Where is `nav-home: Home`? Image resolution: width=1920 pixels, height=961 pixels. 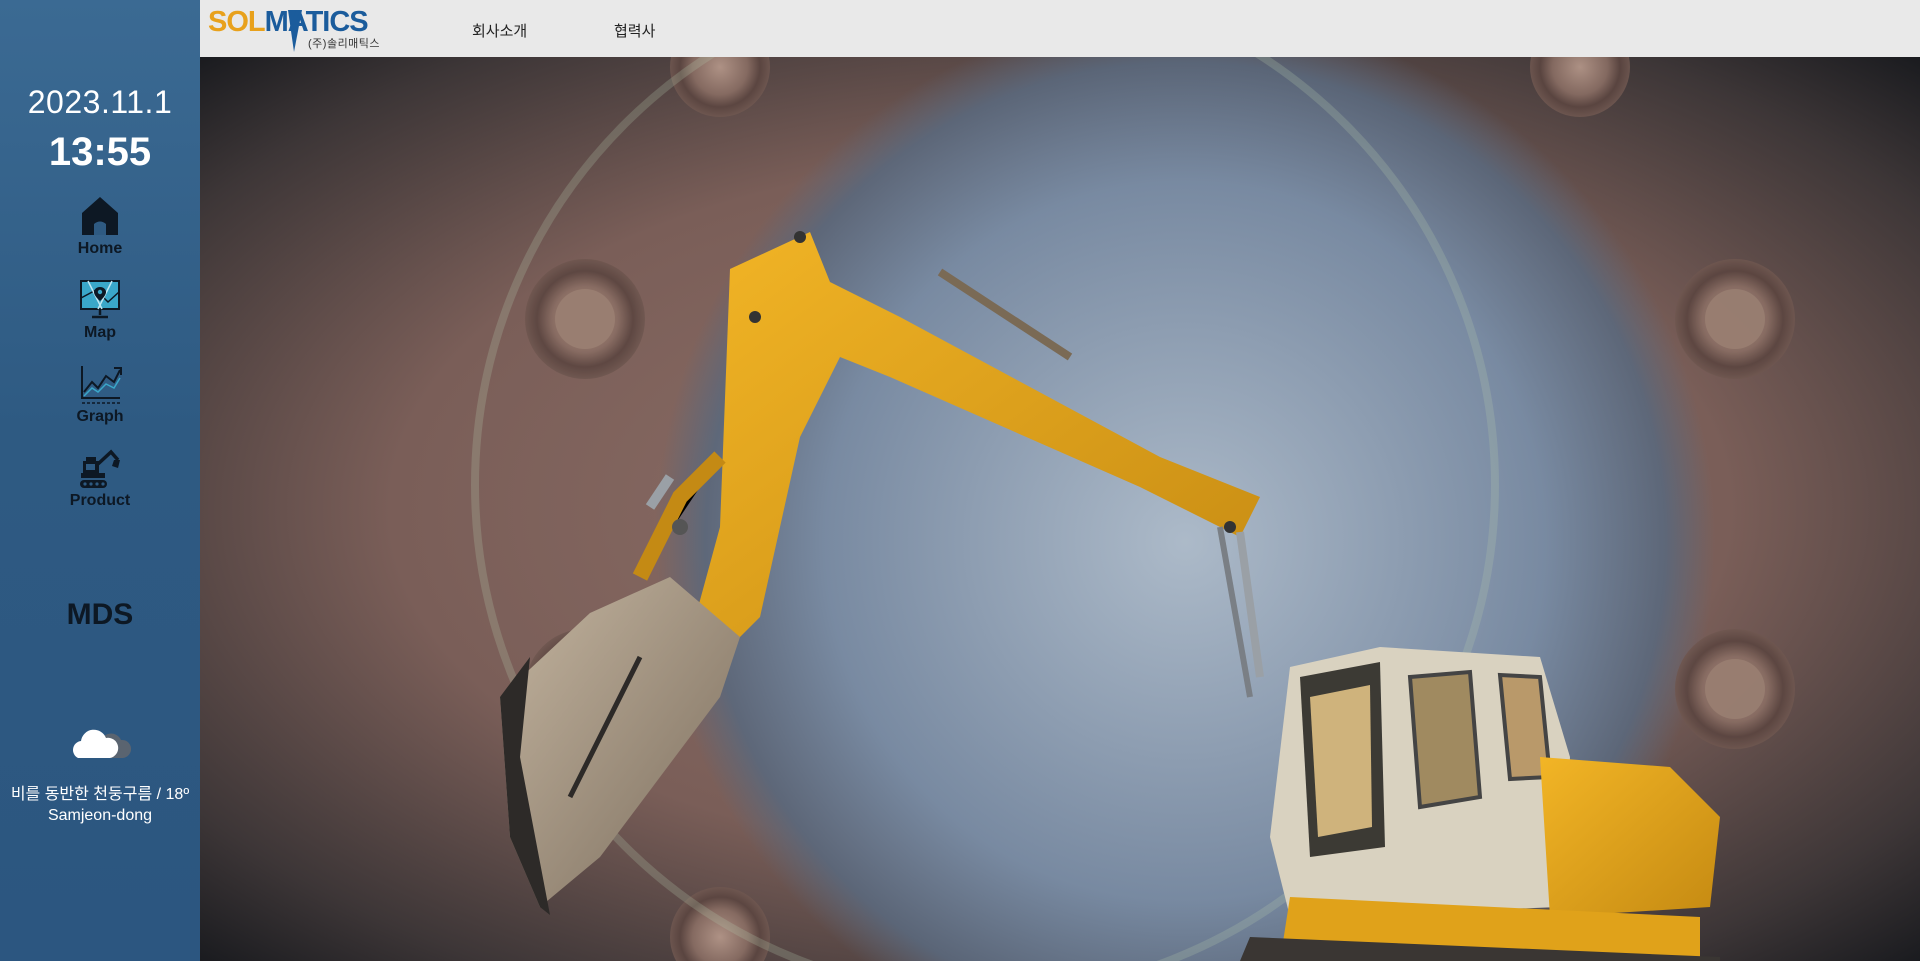 nav-home: Home is located at coordinates (100, 233).